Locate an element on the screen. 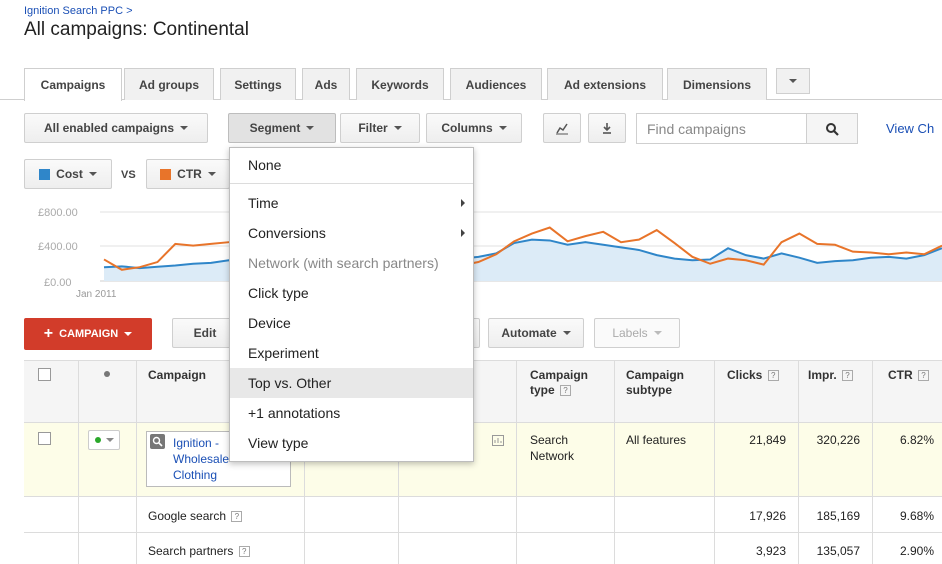 This screenshot has height=564, width=942. ctr-cell: 9.68% is located at coordinates (916, 516).